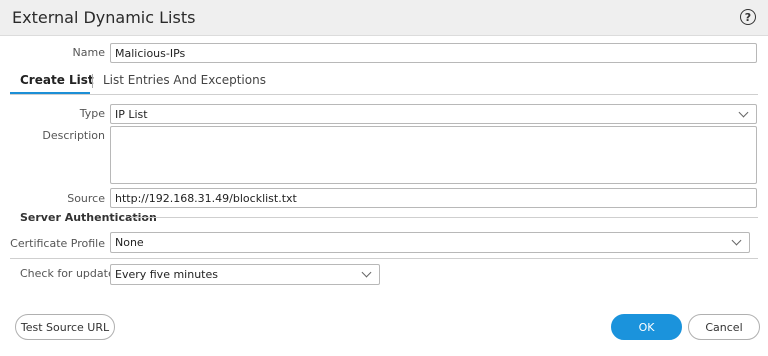  I want to click on tab-list-entries: List Entries And Exceptions, so click(184, 80).